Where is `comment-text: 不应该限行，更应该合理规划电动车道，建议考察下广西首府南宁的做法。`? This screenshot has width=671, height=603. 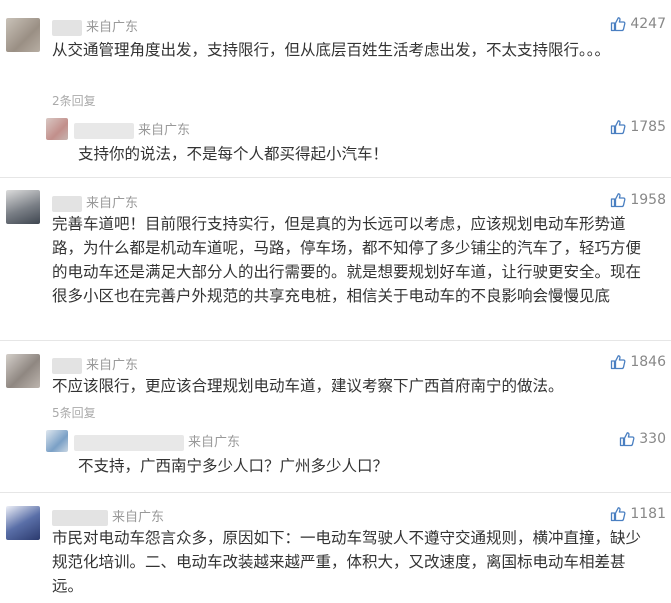
comment-text: 不应该限行，更应该合理规划电动车道，建议考察下广西首府南宁的做法。 is located at coordinates (308, 386).